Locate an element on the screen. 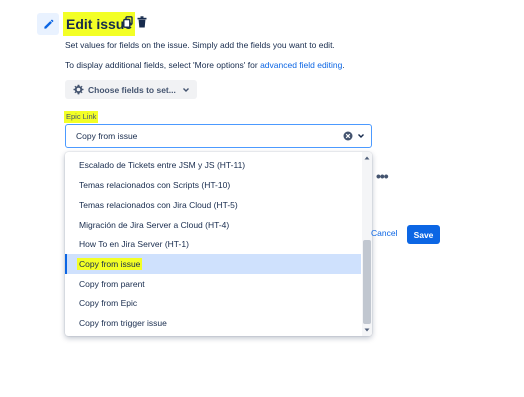 This screenshot has height=397, width=524. more-options-button: ••• is located at coordinates (382, 176).